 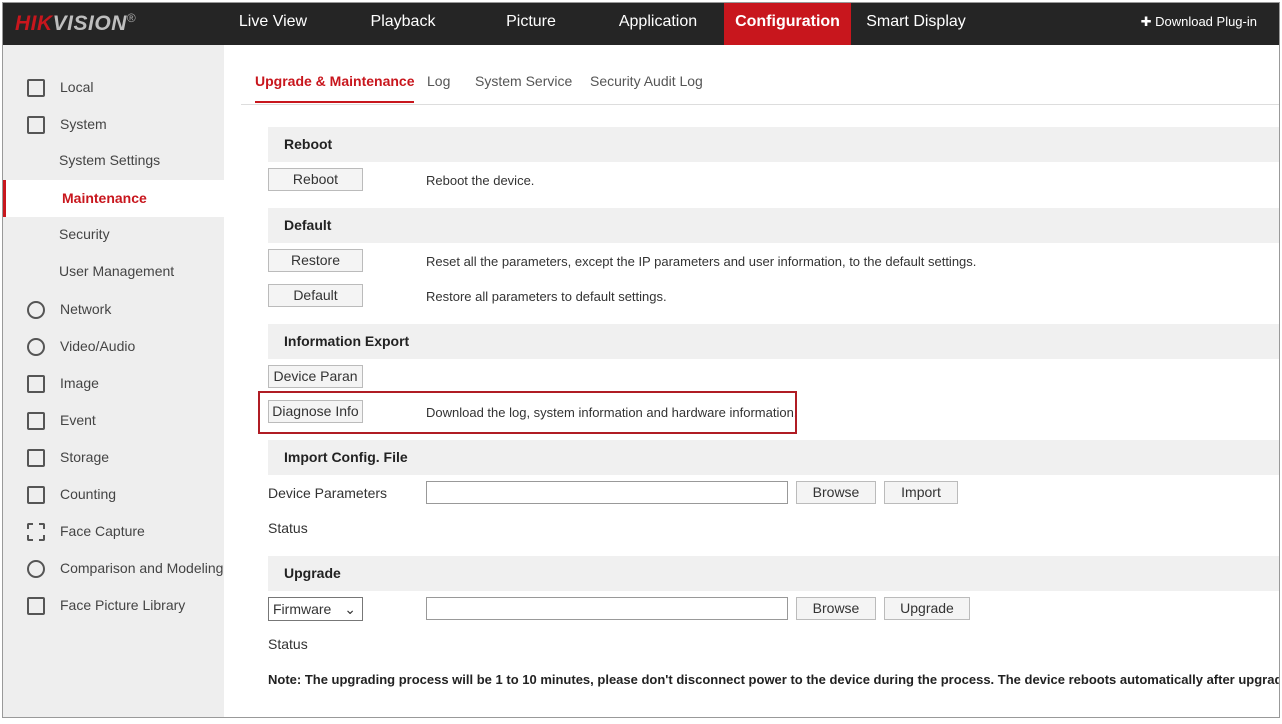 I want to click on sidebar-item-maintenance: Maintenance, so click(x=113, y=198).